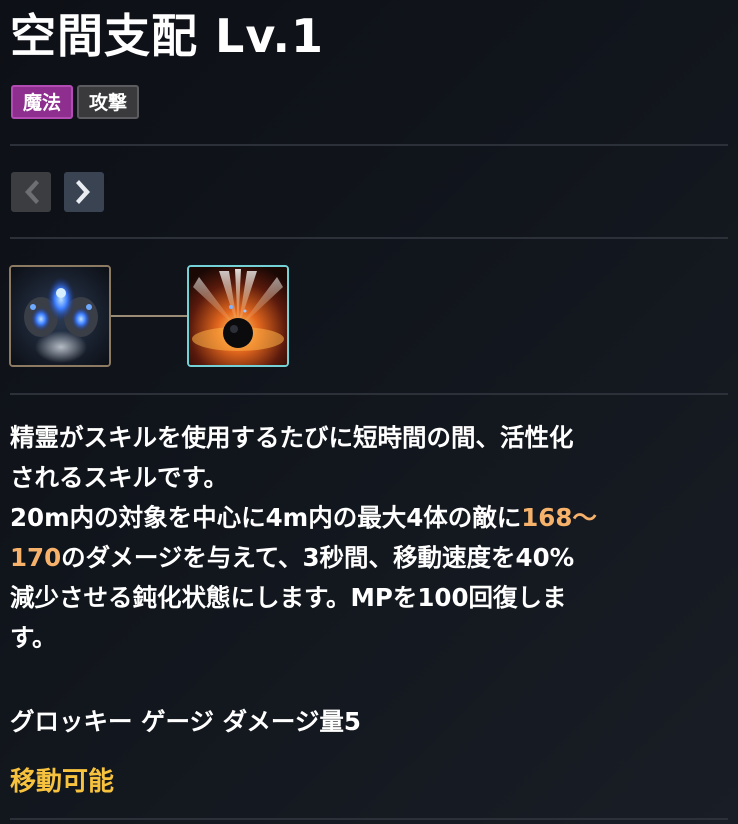 The image size is (738, 824). I want to click on prev-button, so click(31, 192).